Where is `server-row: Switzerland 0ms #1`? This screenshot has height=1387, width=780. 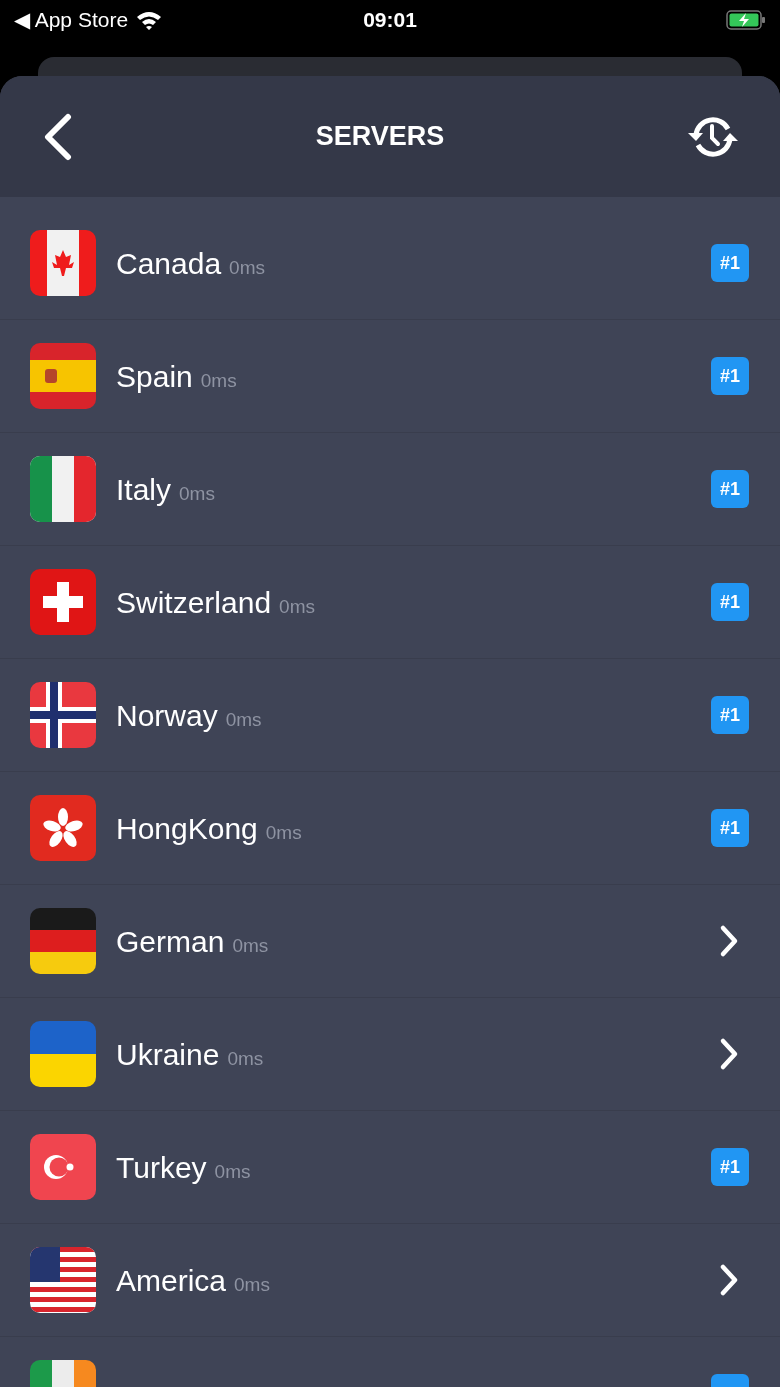 server-row: Switzerland 0ms #1 is located at coordinates (390, 602).